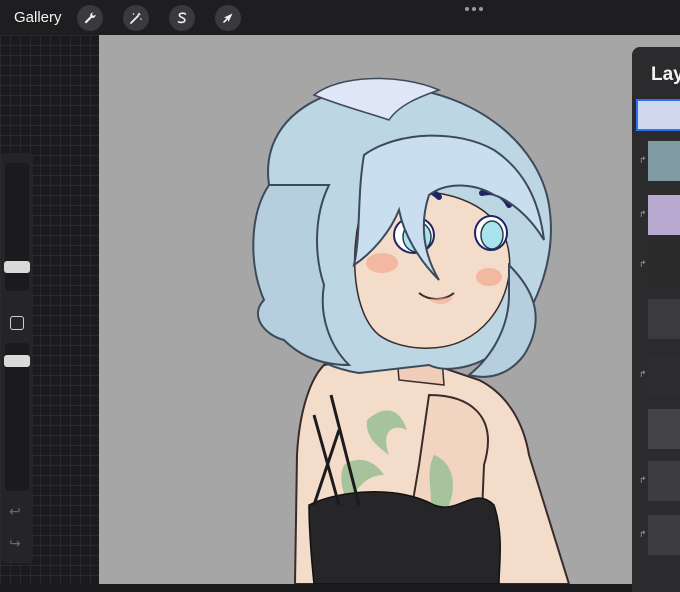 Image resolution: width=680 pixels, height=592 pixels. I want to click on top-toolbar: Gallery, so click(340, 17).